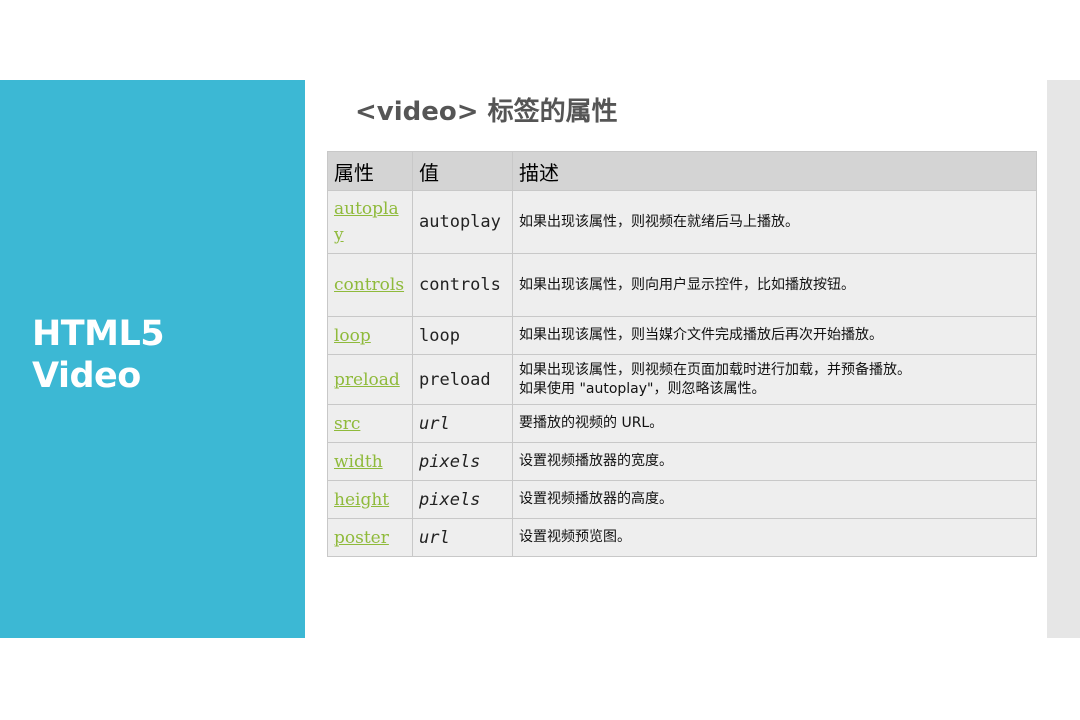  Describe the element at coordinates (486, 112) in the screenshot. I see `slide-heading: <video> 标签的属性` at that location.